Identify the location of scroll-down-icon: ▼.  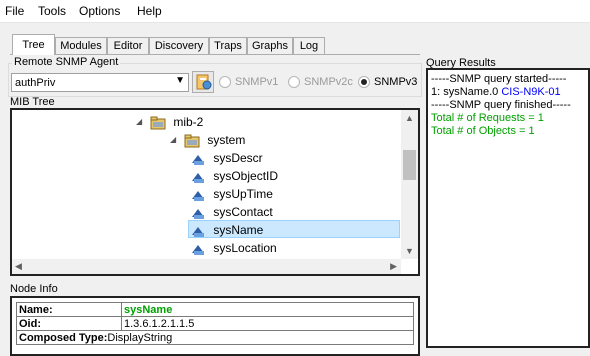
(409, 251).